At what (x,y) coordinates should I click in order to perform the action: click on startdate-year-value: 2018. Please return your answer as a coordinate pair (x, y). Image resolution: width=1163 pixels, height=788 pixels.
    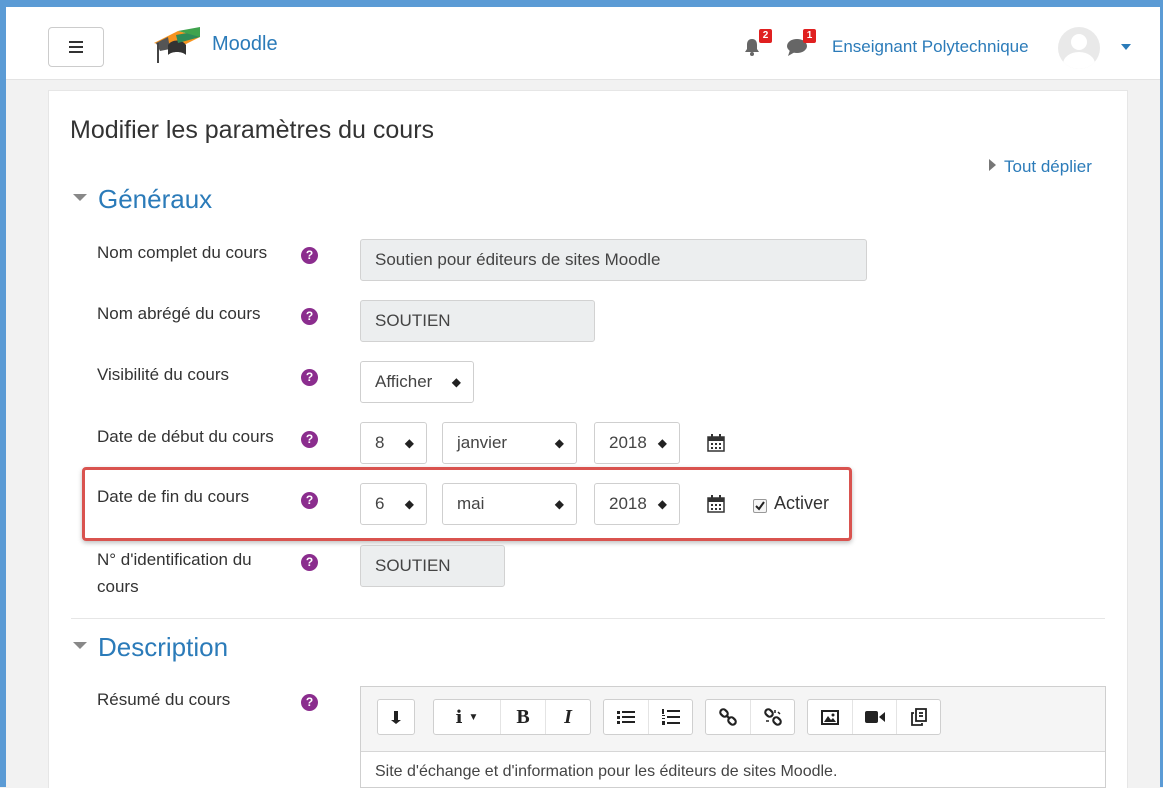
    Looking at the image, I should click on (628, 442).